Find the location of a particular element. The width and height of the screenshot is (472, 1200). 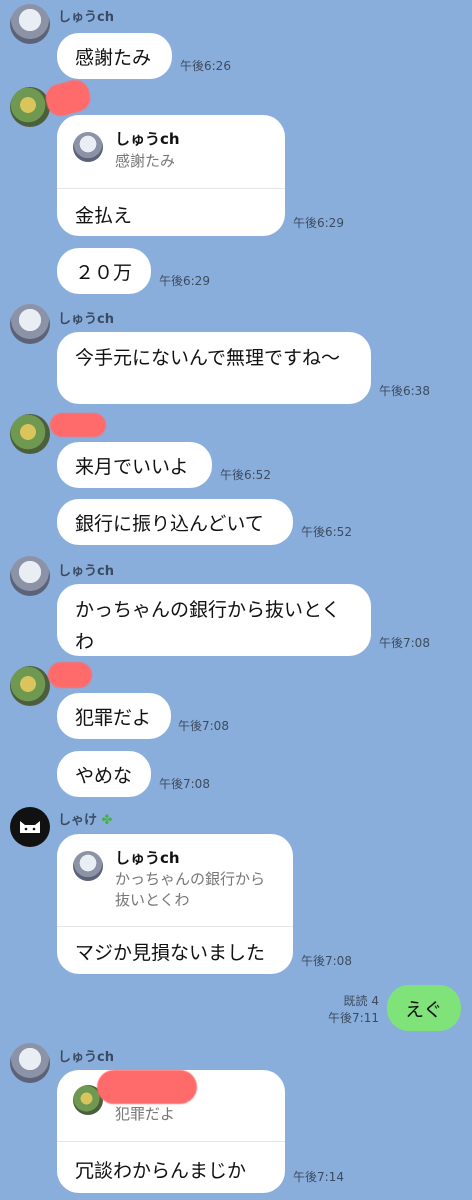

message-bubble: 今手元にないんで無理ですね〜 is located at coordinates (214, 368).